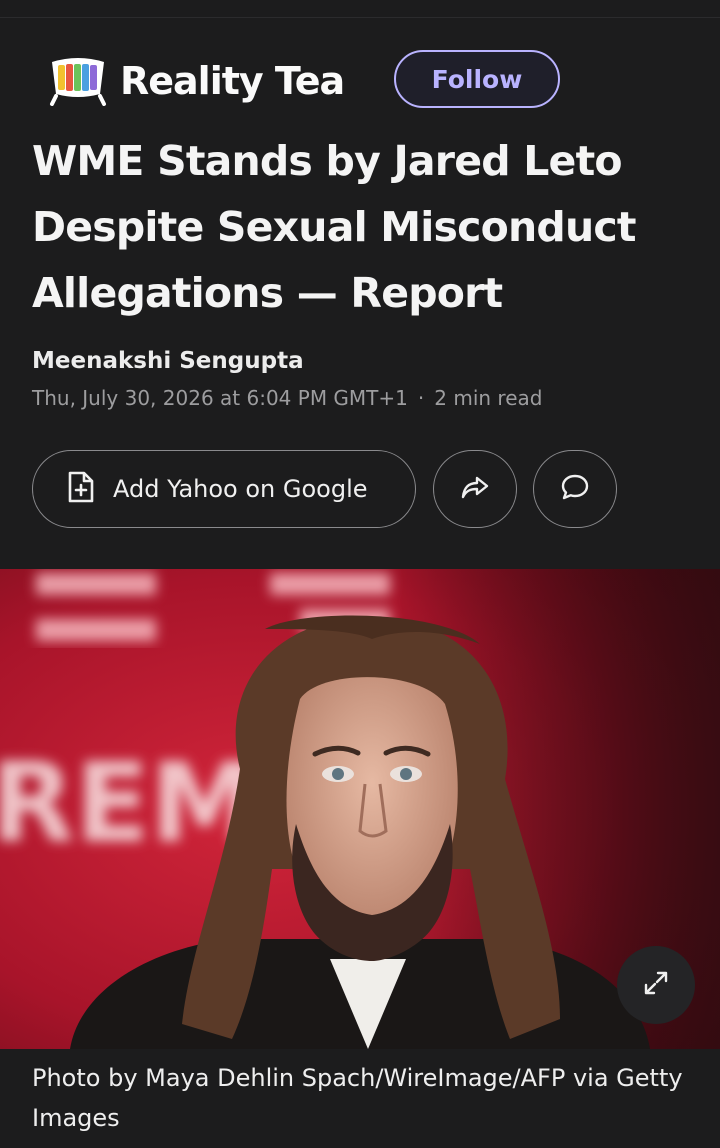  I want to click on share-arrow-icon, so click(475, 489).